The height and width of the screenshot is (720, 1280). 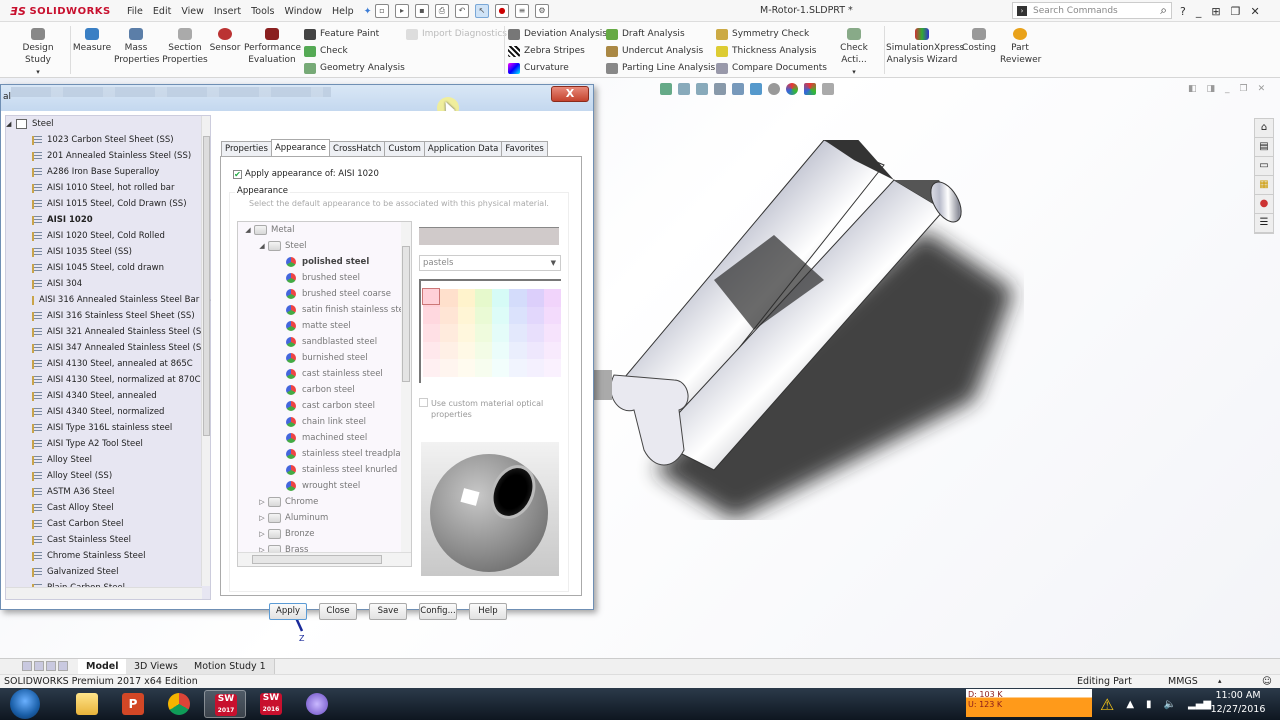 What do you see at coordinates (1262, 89) in the screenshot?
I see `viewport-close-icon: ✕` at bounding box center [1262, 89].